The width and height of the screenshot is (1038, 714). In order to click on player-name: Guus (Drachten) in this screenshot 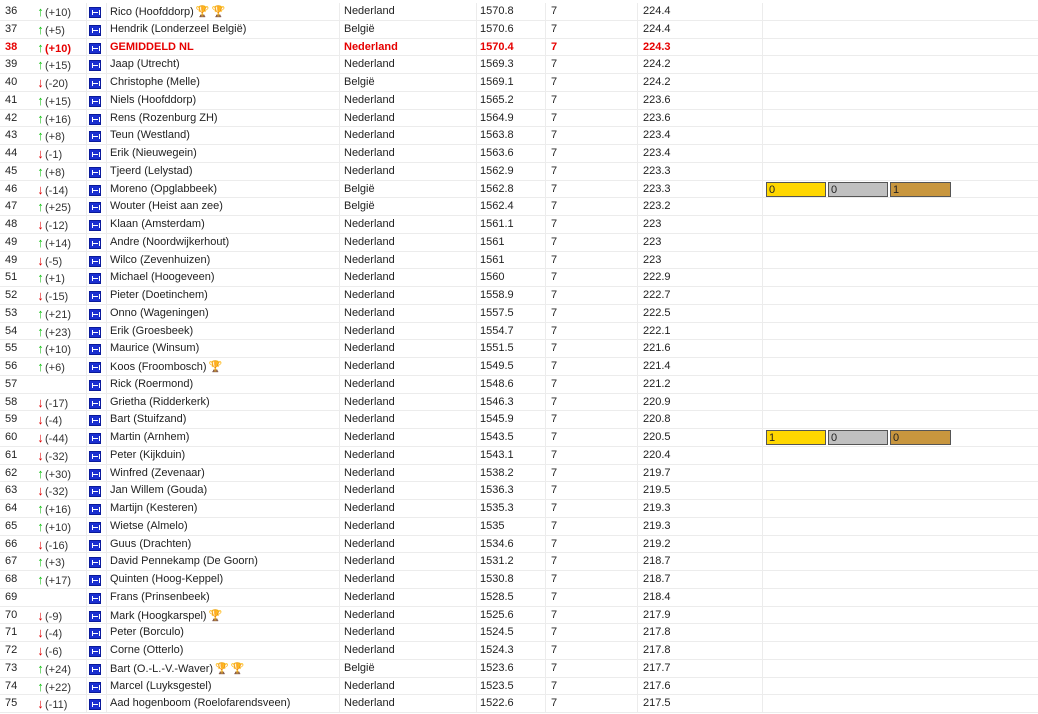, I will do `click(150, 544)`.